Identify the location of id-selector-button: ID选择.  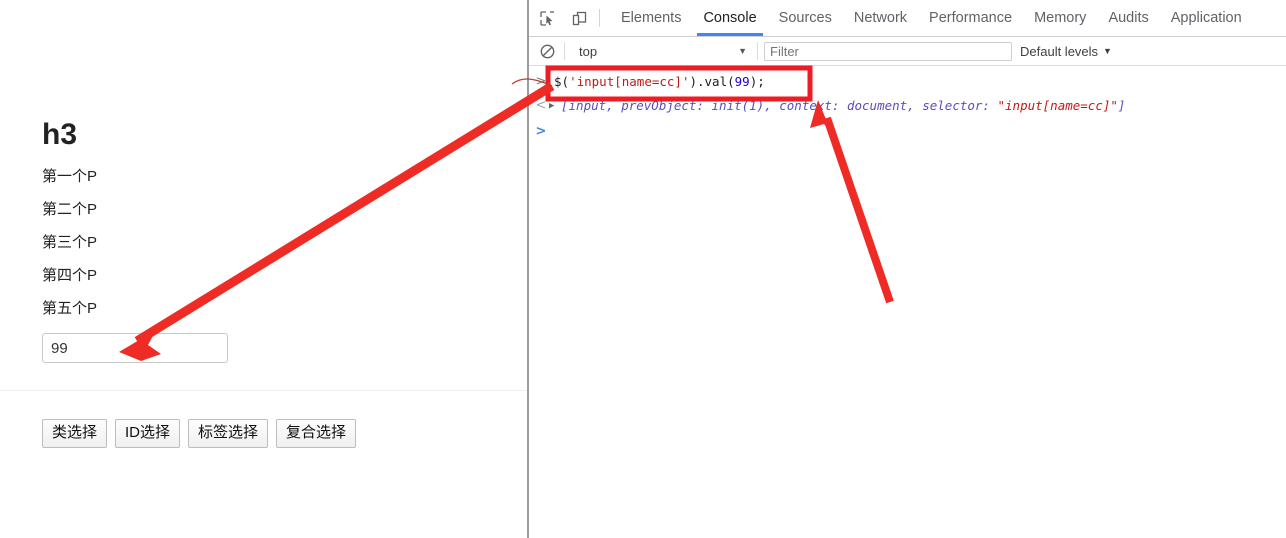
(148, 433).